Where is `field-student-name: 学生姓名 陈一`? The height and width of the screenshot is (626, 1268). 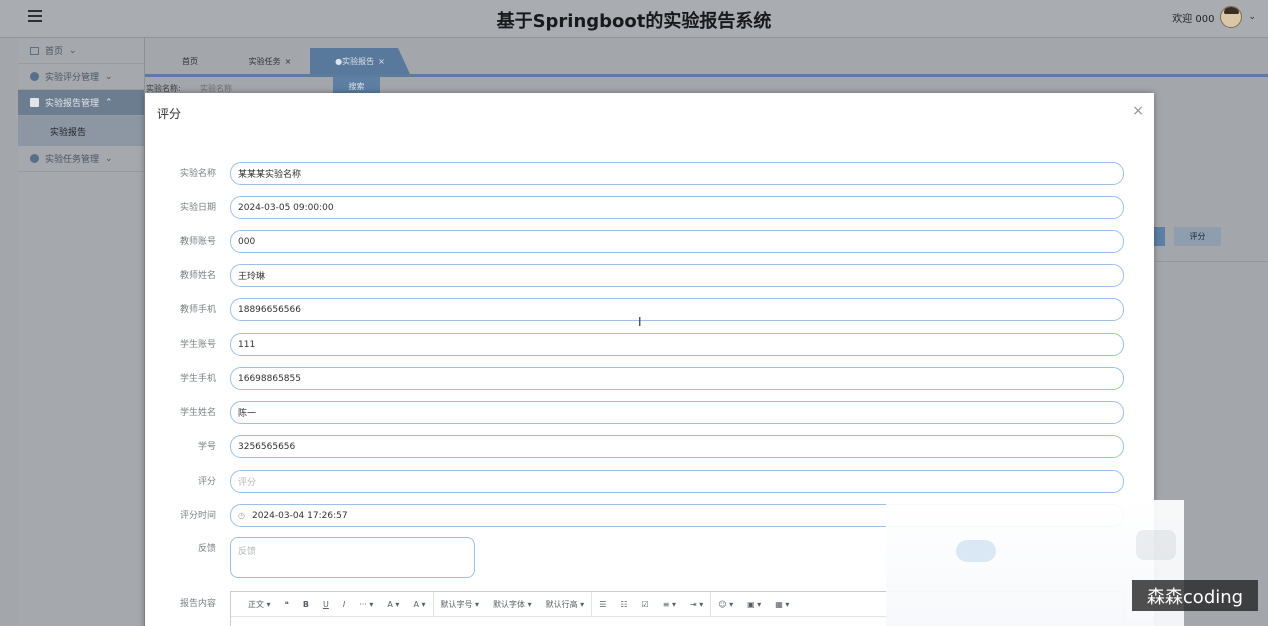
field-student-name: 学生姓名 陈一 is located at coordinates (649, 413).